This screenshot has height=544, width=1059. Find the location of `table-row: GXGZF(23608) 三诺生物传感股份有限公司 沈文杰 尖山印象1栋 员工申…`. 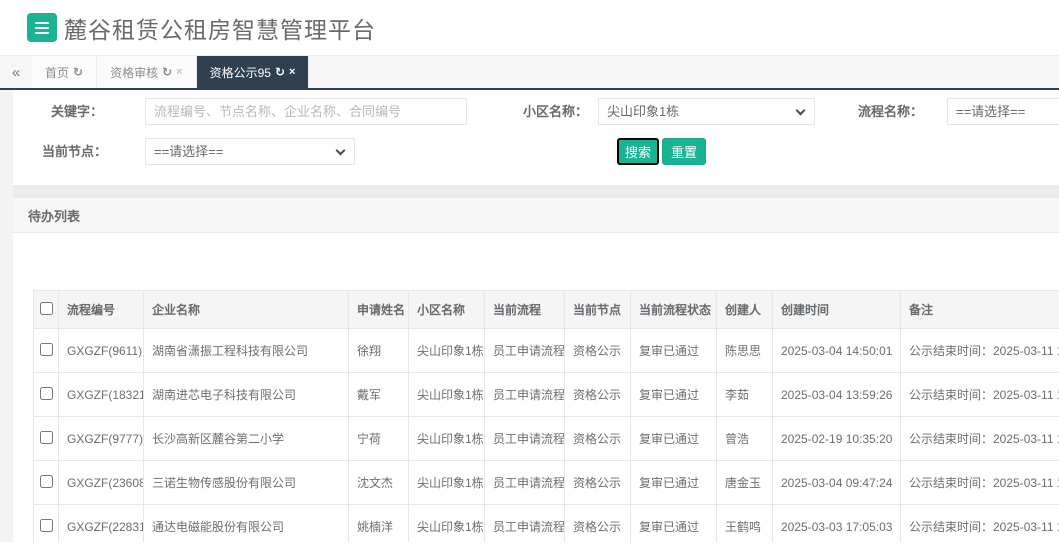

table-row: GXGZF(23608) 三诺生物传感股份有限公司 沈文杰 尖山印象1栋 员工申… is located at coordinates (546, 482).